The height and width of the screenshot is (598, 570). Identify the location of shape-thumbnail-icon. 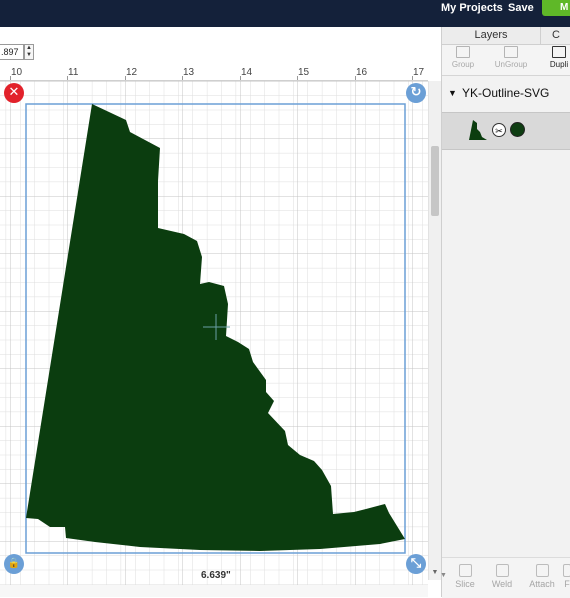
(478, 130).